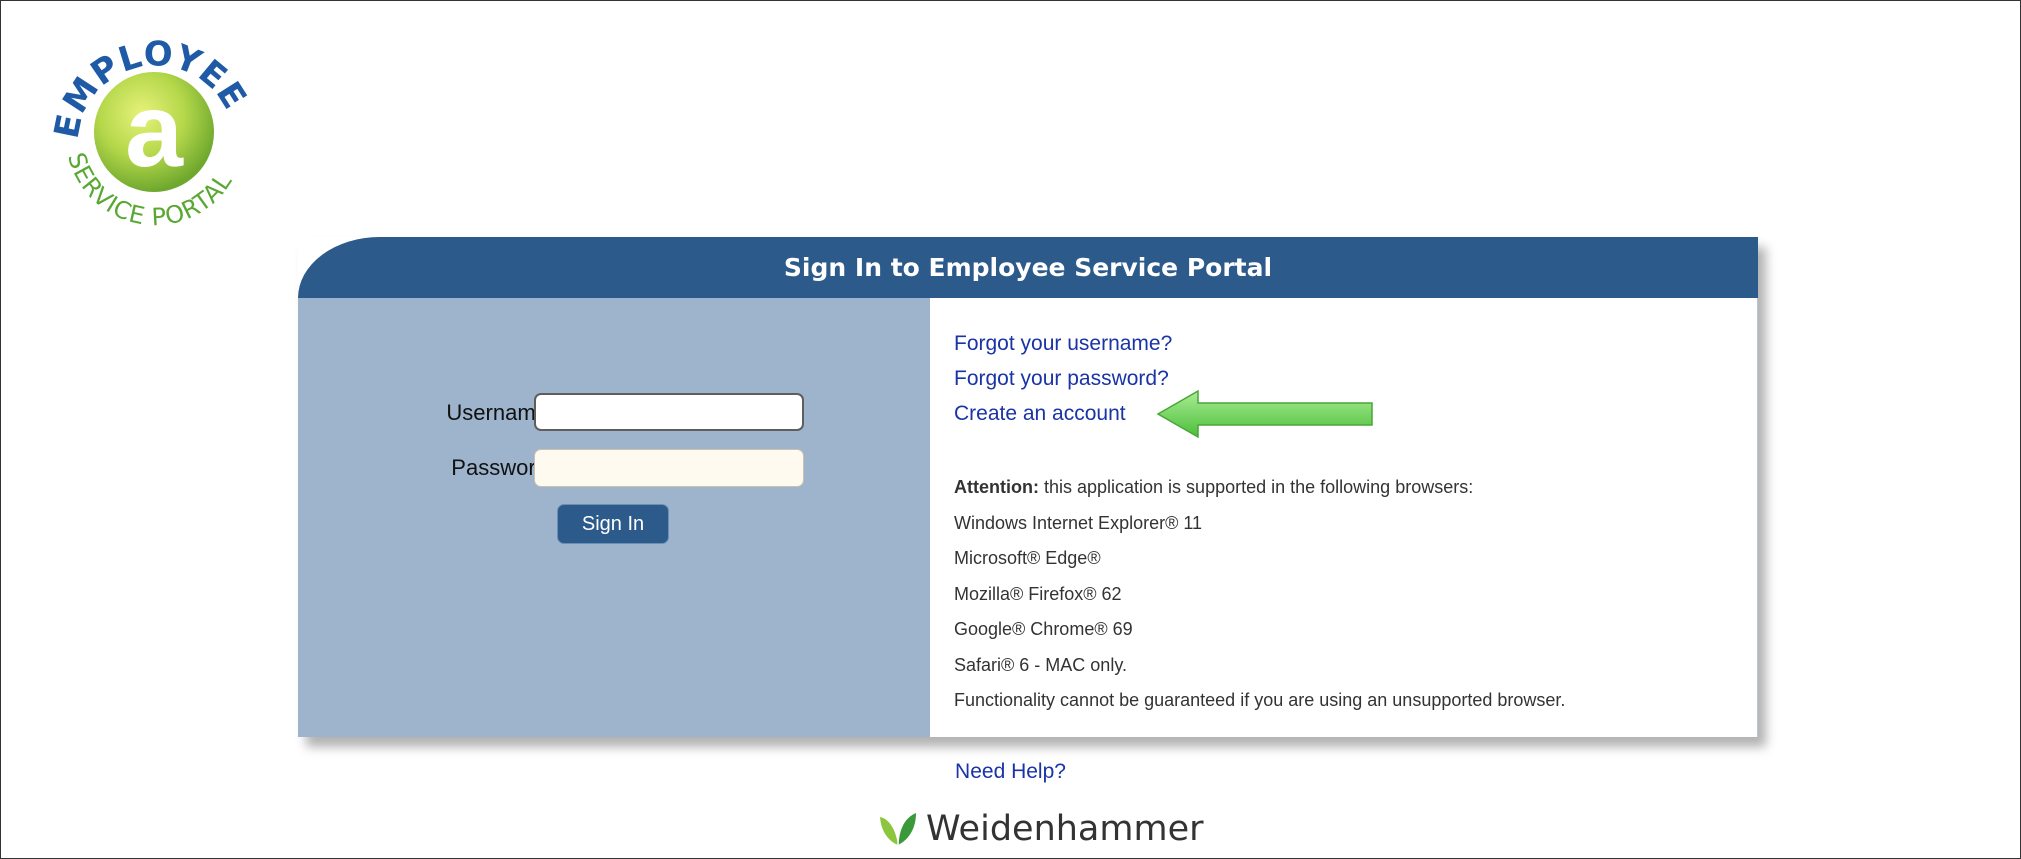 The height and width of the screenshot is (859, 2021). Describe the element at coordinates (1040, 664) in the screenshot. I see `browser-item: Safari® 6 - MAC only.` at that location.